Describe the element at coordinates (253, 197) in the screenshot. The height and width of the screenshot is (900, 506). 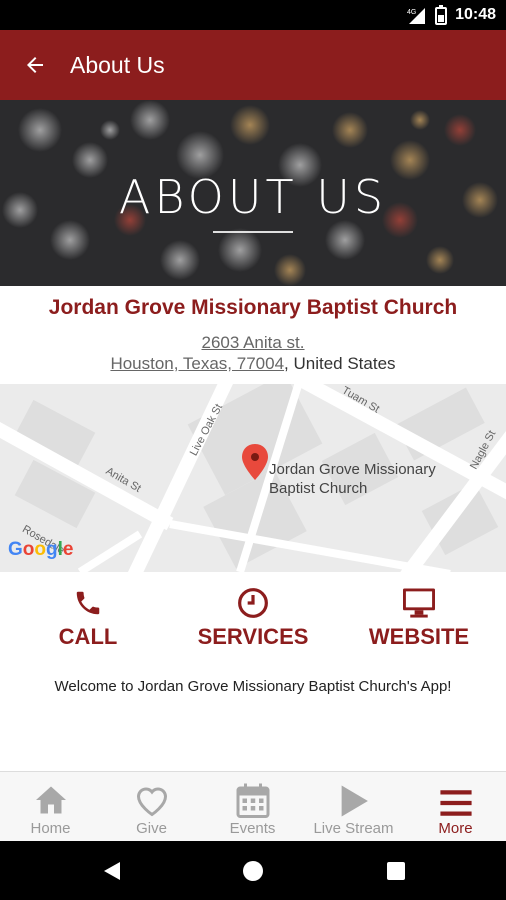
I see `hero-title: ABOUT US` at that location.